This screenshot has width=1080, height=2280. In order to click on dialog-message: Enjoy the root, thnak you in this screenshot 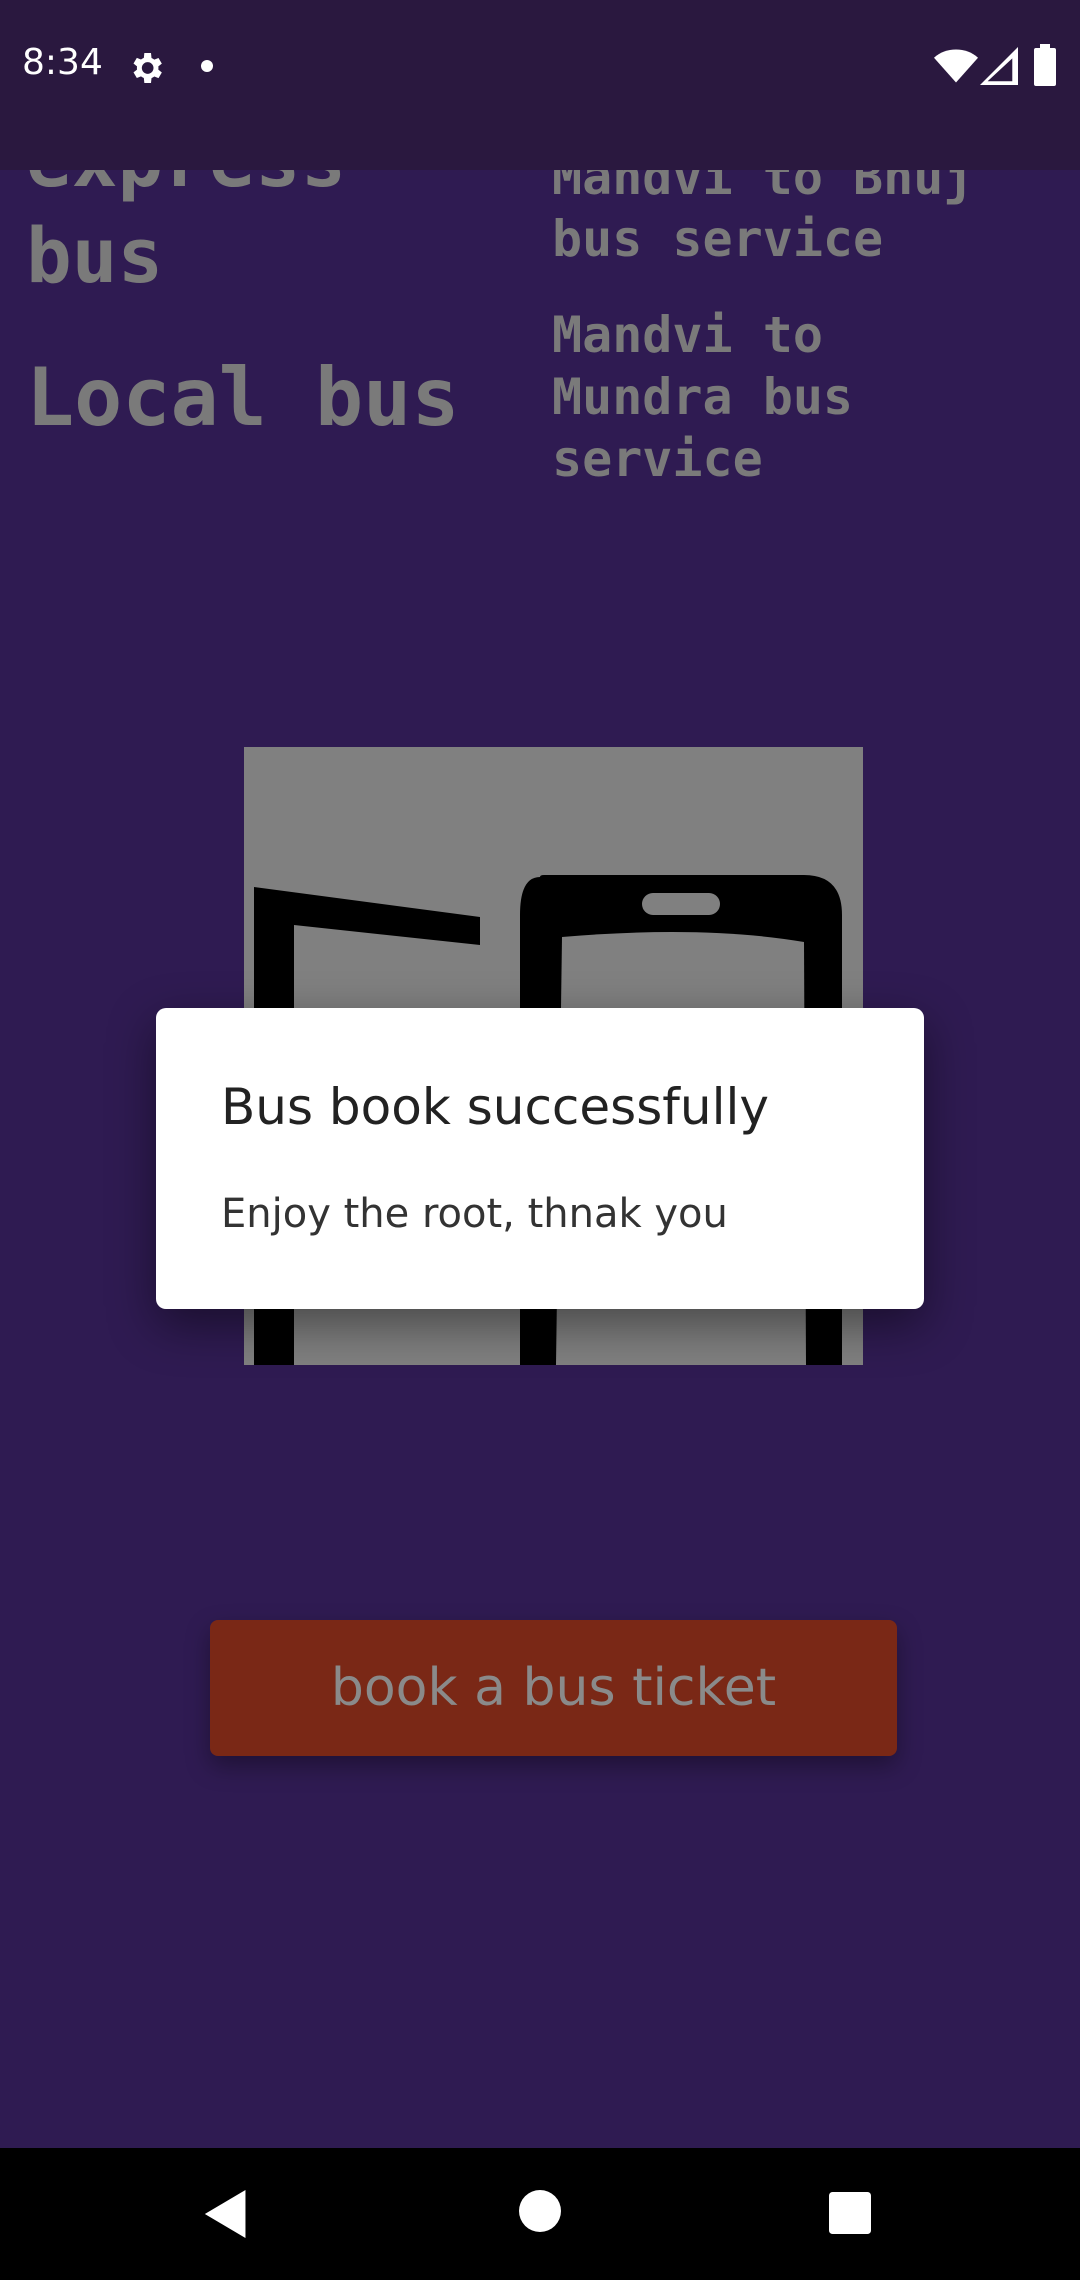, I will do `click(474, 1214)`.